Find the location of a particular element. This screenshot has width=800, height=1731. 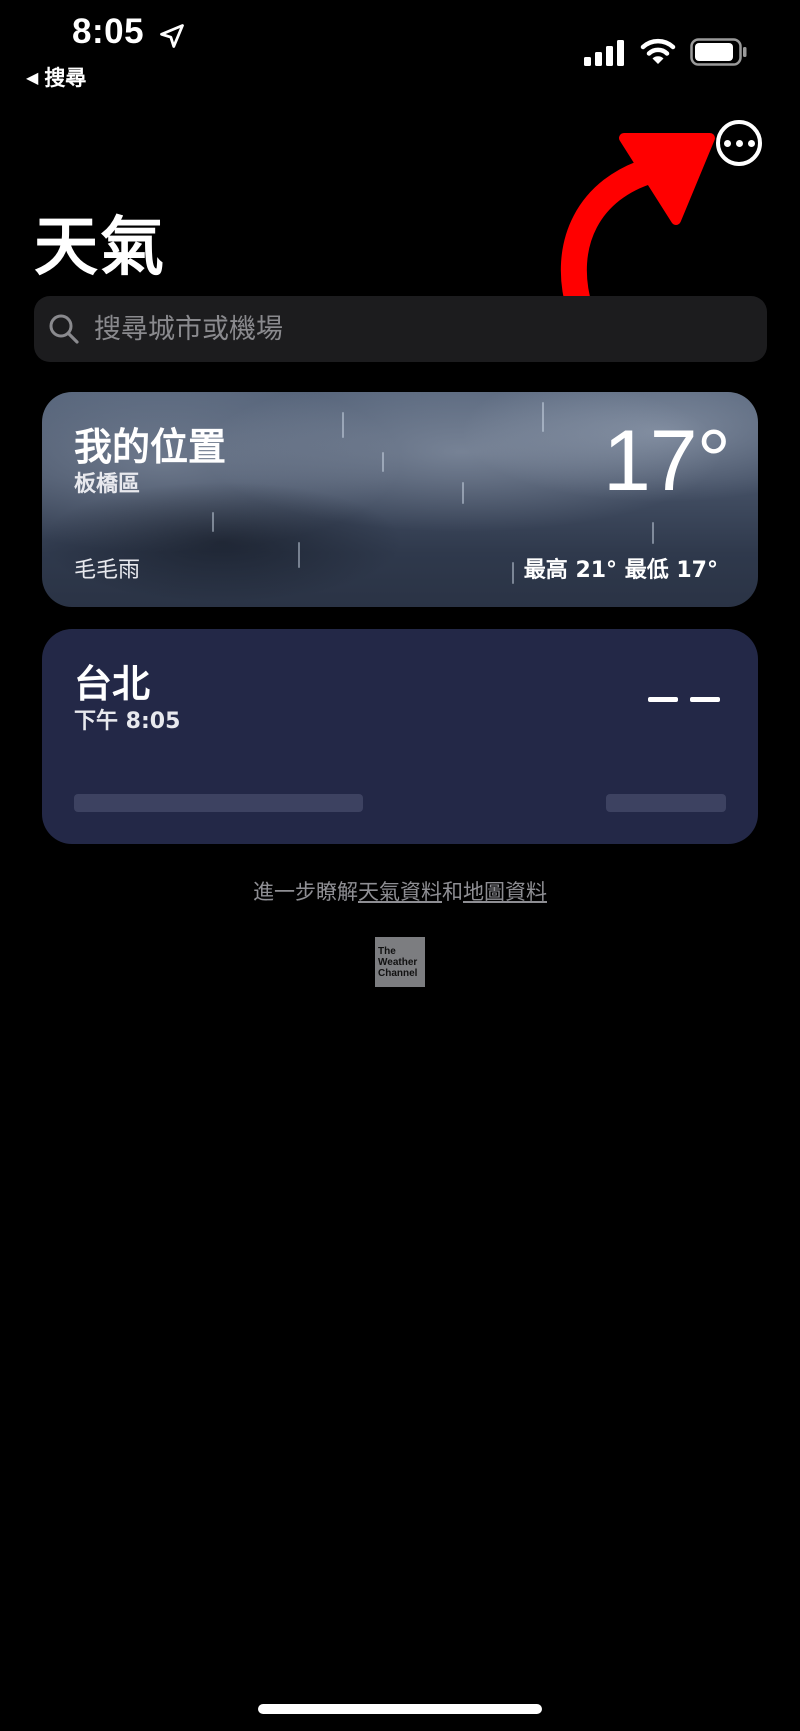

location-name: 台北 is located at coordinates (112, 684).